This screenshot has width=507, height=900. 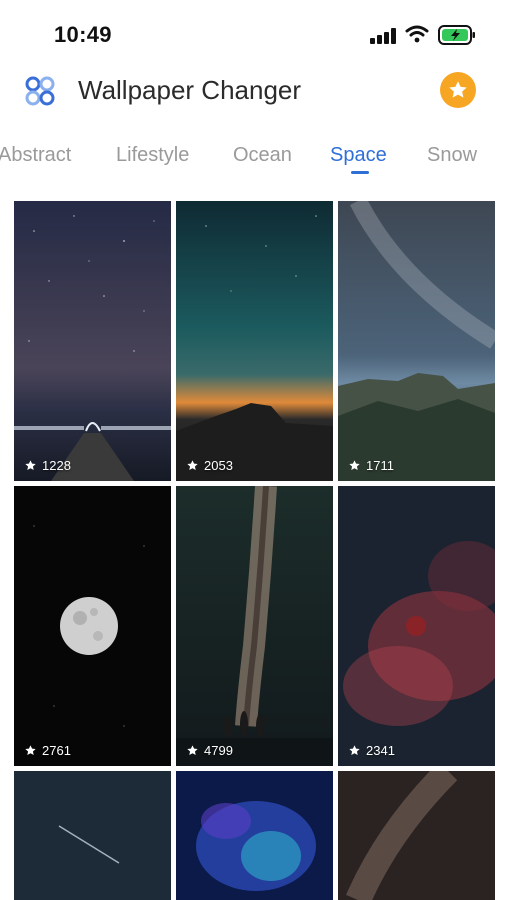 I want to click on rating-count: 2053, so click(x=218, y=465).